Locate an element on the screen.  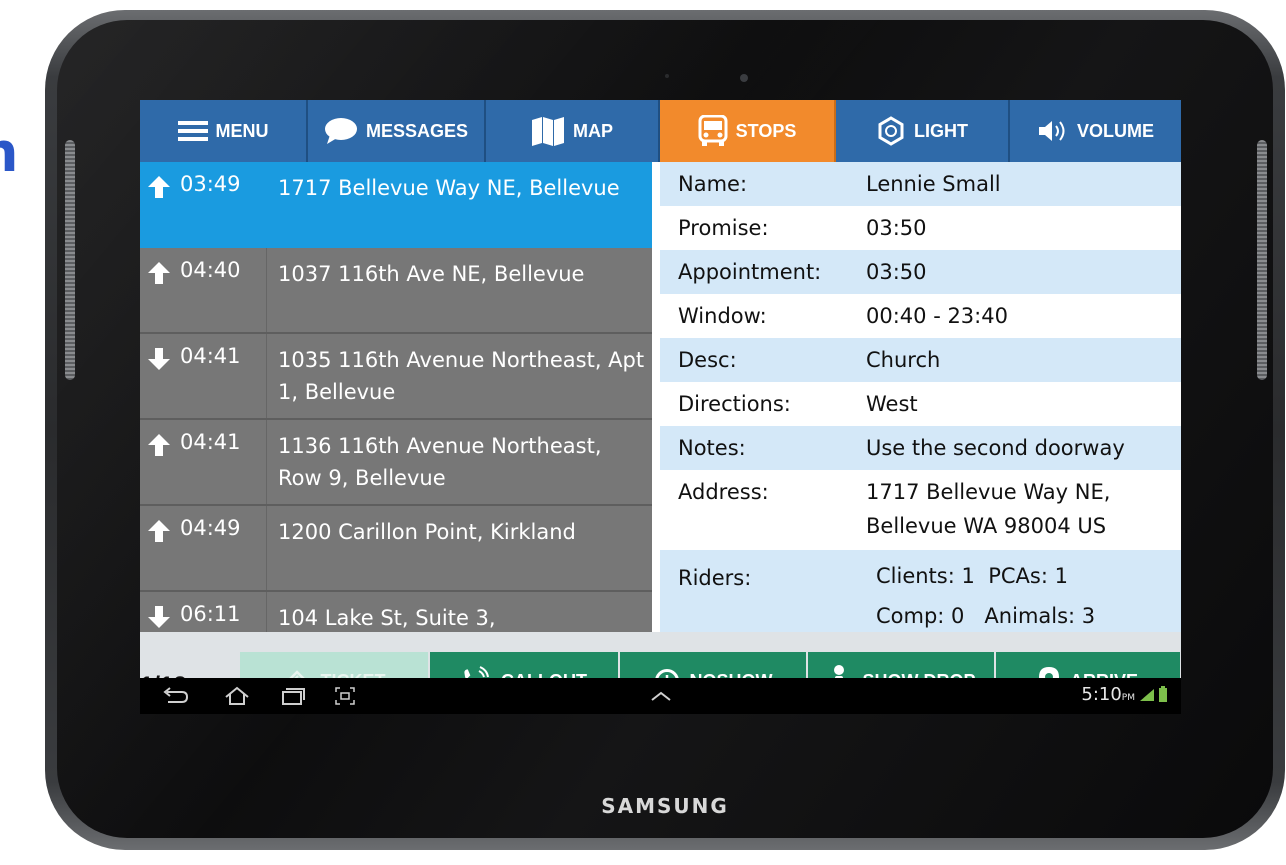
detail-label: Promise: is located at coordinates (723, 228).